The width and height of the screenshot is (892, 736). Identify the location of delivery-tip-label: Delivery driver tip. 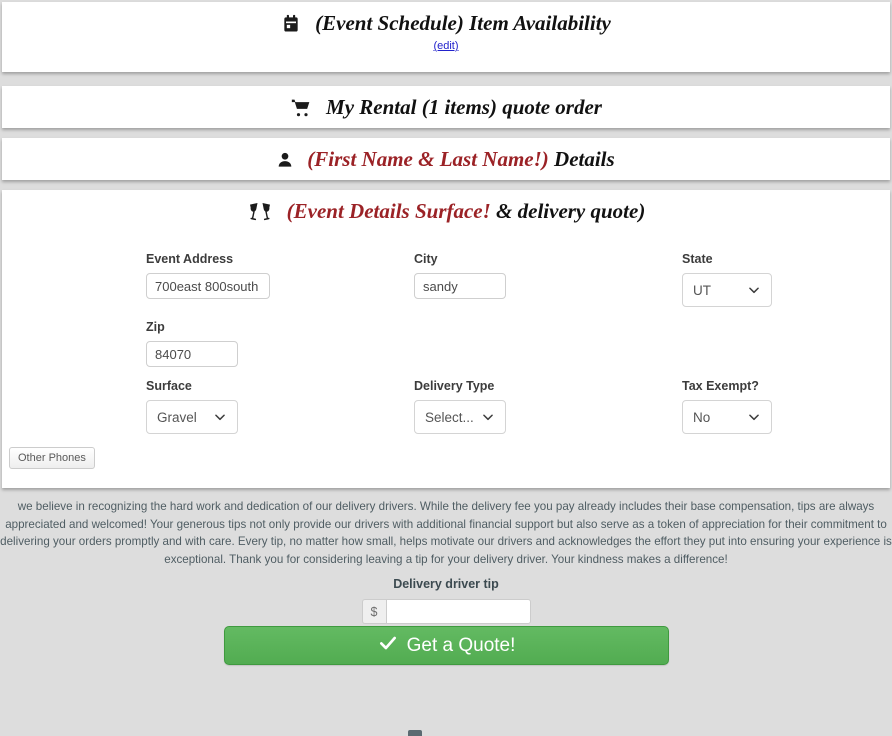
(446, 584).